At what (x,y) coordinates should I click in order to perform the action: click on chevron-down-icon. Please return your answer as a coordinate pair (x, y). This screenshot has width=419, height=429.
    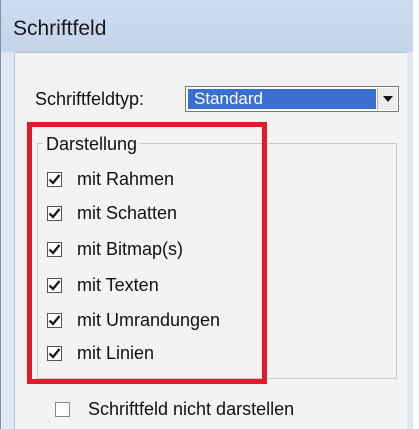
    Looking at the image, I should click on (387, 99).